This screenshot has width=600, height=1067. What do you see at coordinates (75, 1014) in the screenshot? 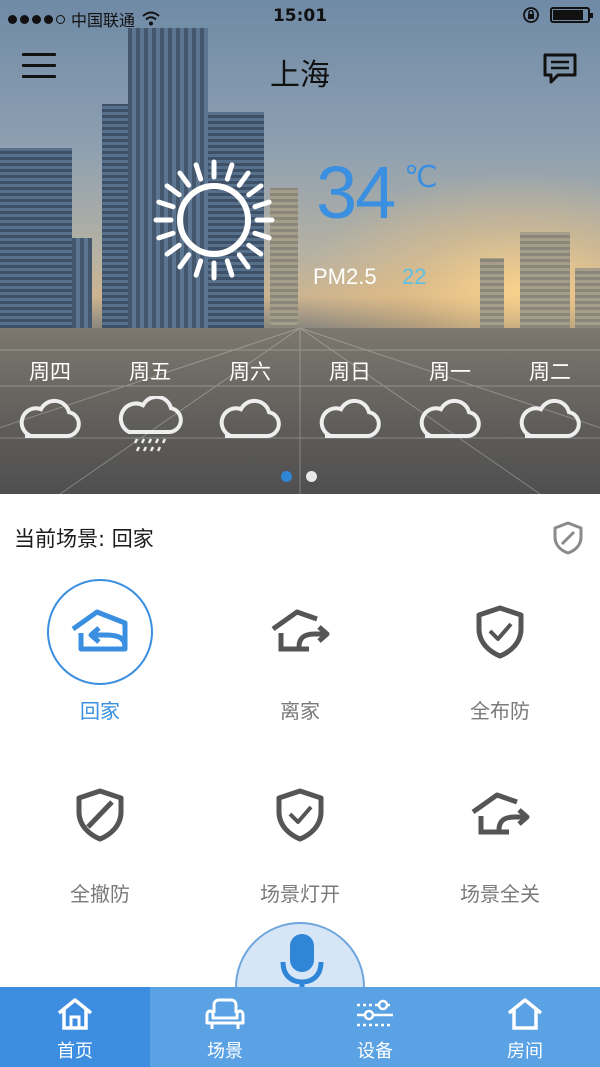
I see `home-icon` at bounding box center [75, 1014].